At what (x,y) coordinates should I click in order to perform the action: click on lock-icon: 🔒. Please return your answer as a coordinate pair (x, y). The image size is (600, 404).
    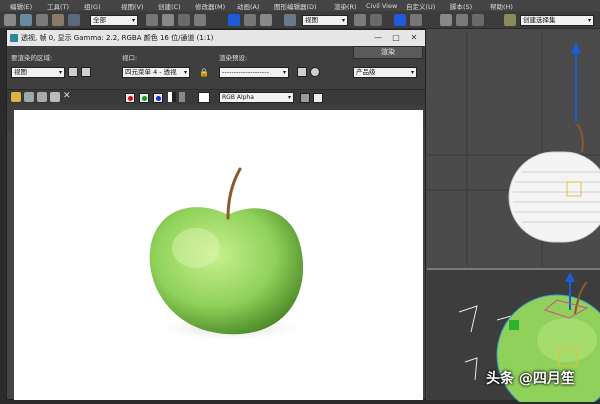
    Looking at the image, I should click on (204, 72).